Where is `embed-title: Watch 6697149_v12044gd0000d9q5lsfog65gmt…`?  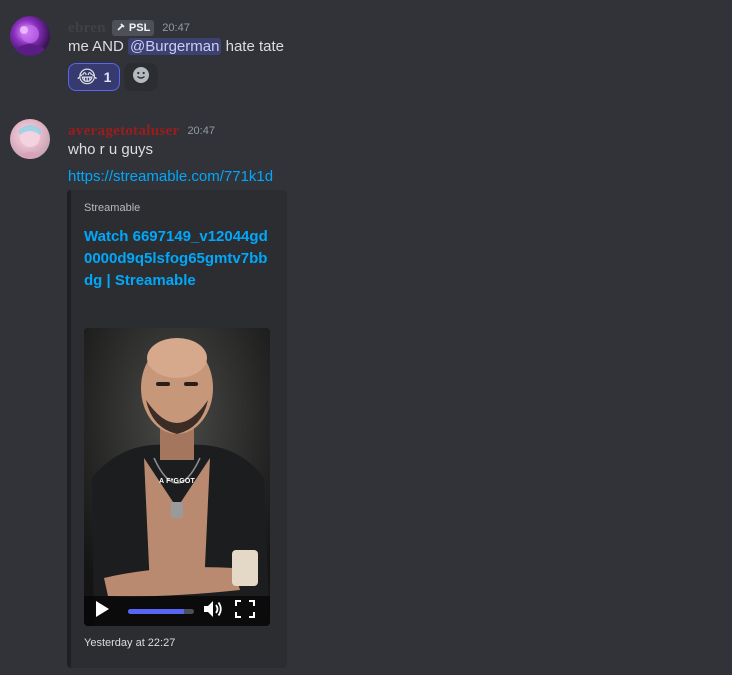
embed-title: Watch 6697149_v12044gd0000d9q5lsfog65gmt… is located at coordinates (179, 259).